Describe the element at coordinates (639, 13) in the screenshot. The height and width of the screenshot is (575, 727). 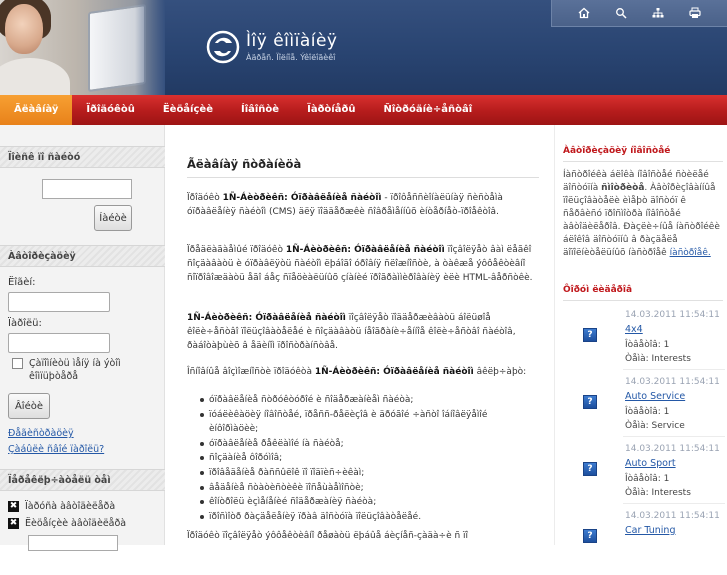
I see `header-toolbar` at that location.